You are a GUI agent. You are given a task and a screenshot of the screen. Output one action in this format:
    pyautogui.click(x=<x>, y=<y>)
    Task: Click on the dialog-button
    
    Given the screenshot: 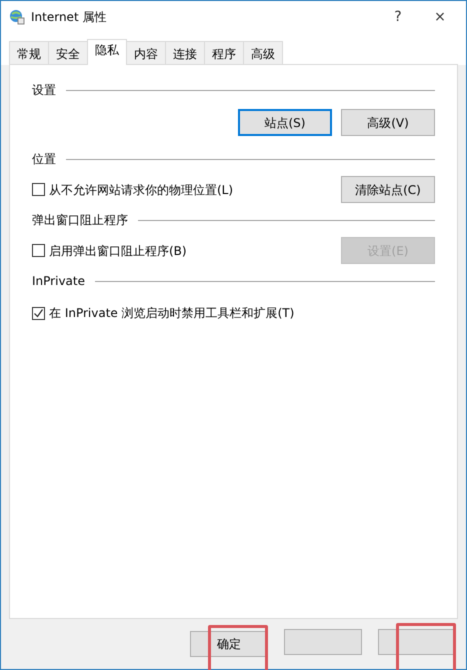 What is the action you would take?
    pyautogui.click(x=417, y=642)
    